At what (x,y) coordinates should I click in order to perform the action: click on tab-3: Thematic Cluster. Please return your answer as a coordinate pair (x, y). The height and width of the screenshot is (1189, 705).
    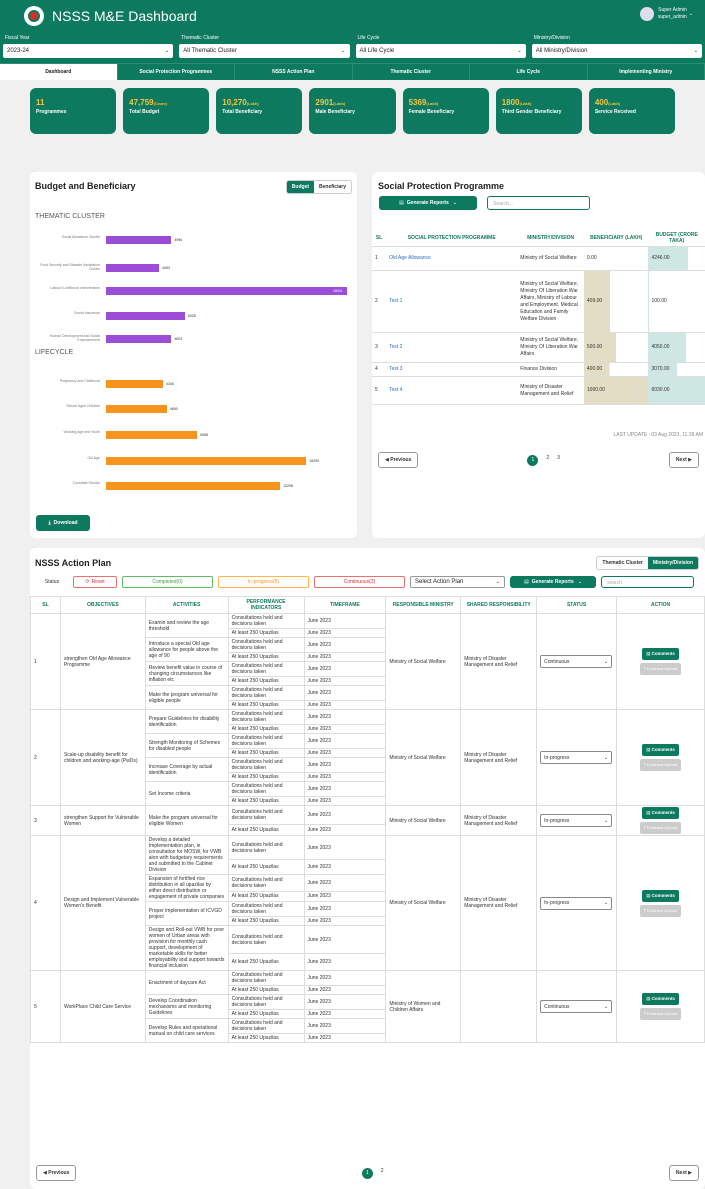
    Looking at the image, I should click on (411, 72).